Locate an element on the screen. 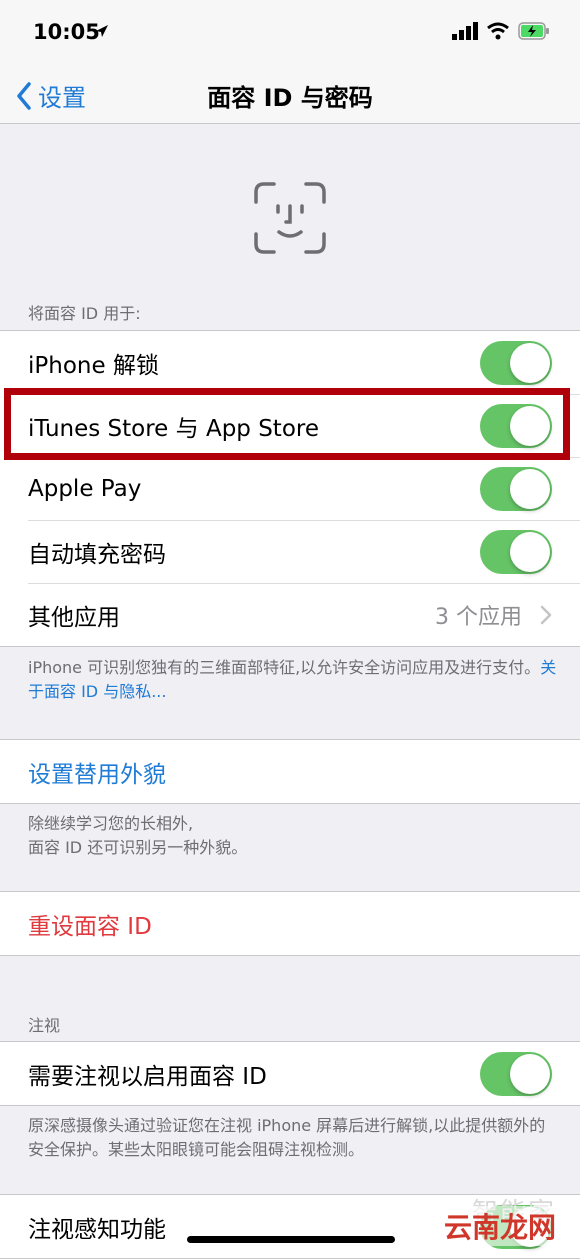 The width and height of the screenshot is (580, 1259). require-attention-row: 需要注视以启用面容 ID is located at coordinates (290, 1073).